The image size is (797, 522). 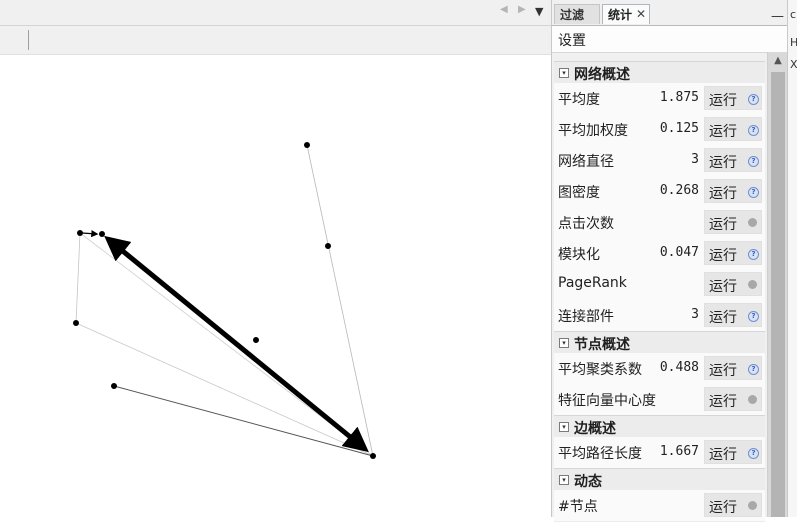 What do you see at coordinates (659, 426) in the screenshot?
I see `section-edge-overview: ▾ 边概述` at bounding box center [659, 426].